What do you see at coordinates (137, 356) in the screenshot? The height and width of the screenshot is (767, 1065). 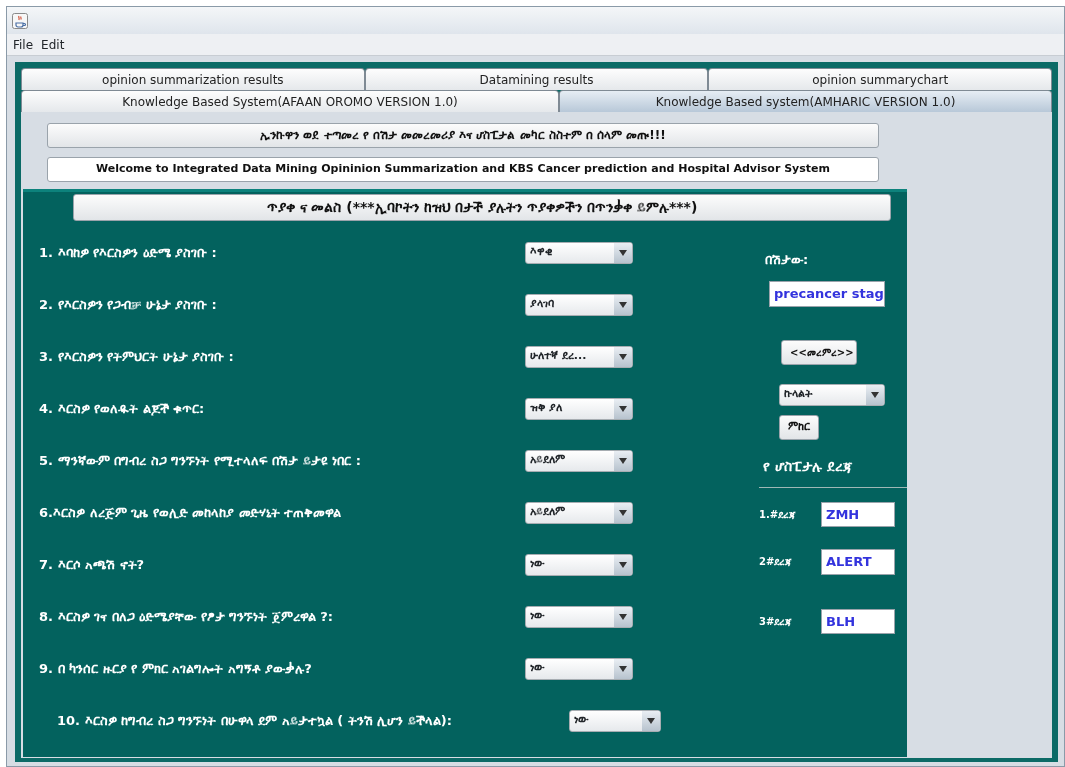 I see `question-label: 3. የእርስዎን የትምህርት ሁኔታ ያስገቡ :` at bounding box center [137, 356].